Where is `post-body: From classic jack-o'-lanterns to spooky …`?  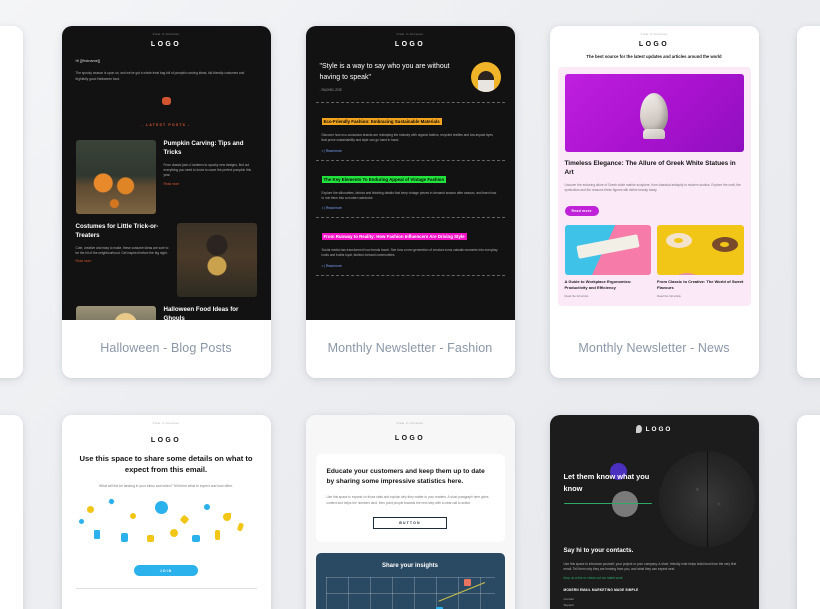 post-body: From classic jack-o'-lanterns to spooky … is located at coordinates (207, 170).